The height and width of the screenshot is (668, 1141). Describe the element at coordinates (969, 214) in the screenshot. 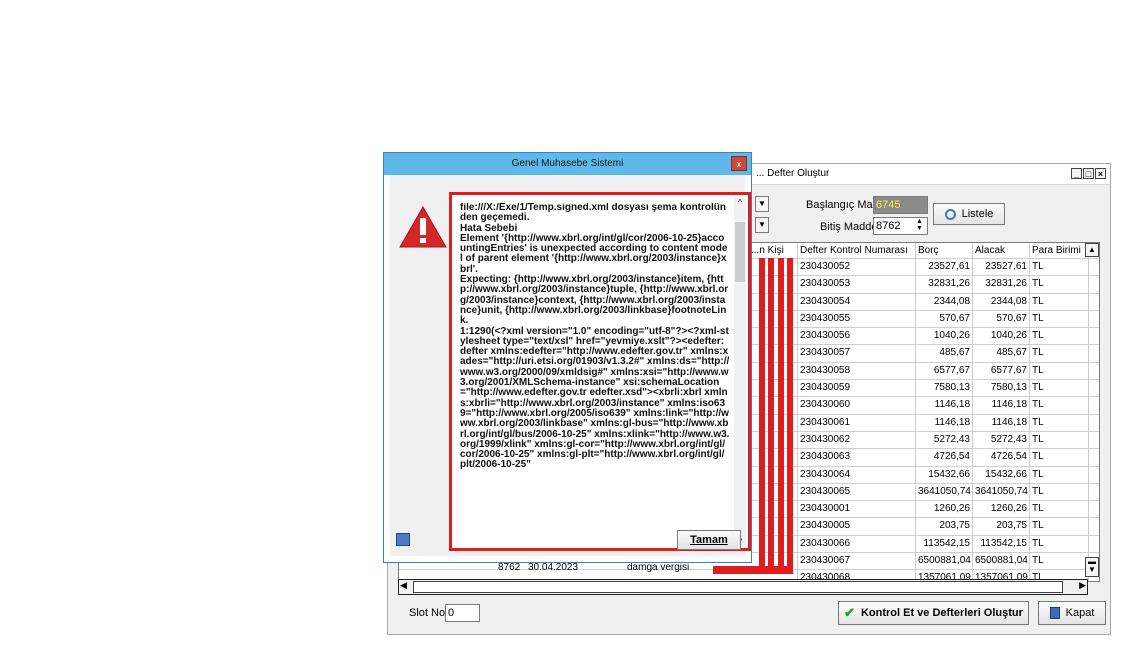

I see `listele-button: Listele` at that location.